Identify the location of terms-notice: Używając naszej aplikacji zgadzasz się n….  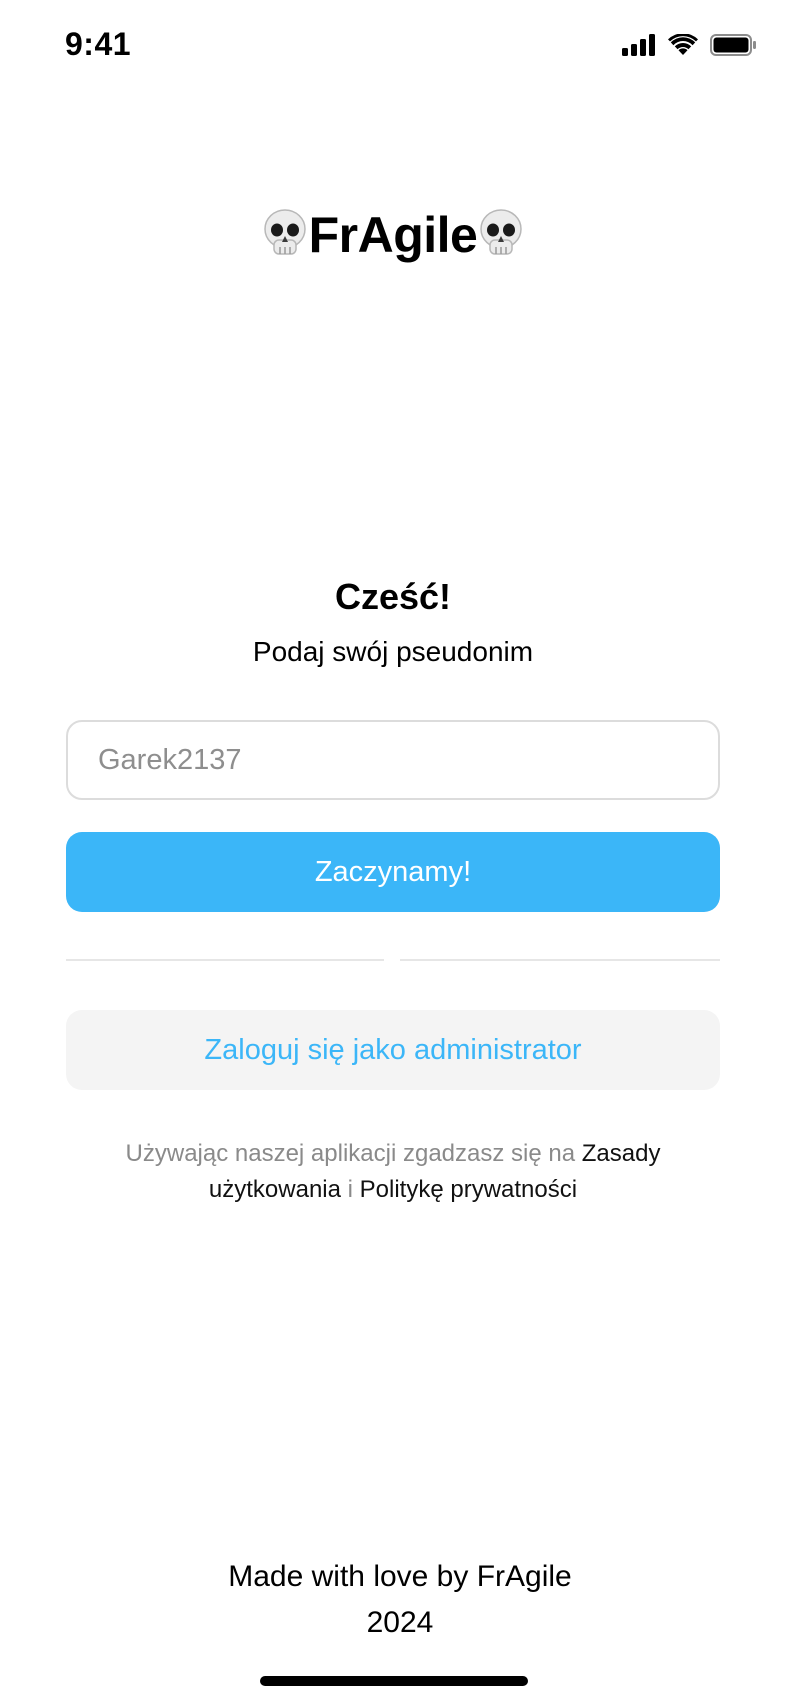
(393, 1172).